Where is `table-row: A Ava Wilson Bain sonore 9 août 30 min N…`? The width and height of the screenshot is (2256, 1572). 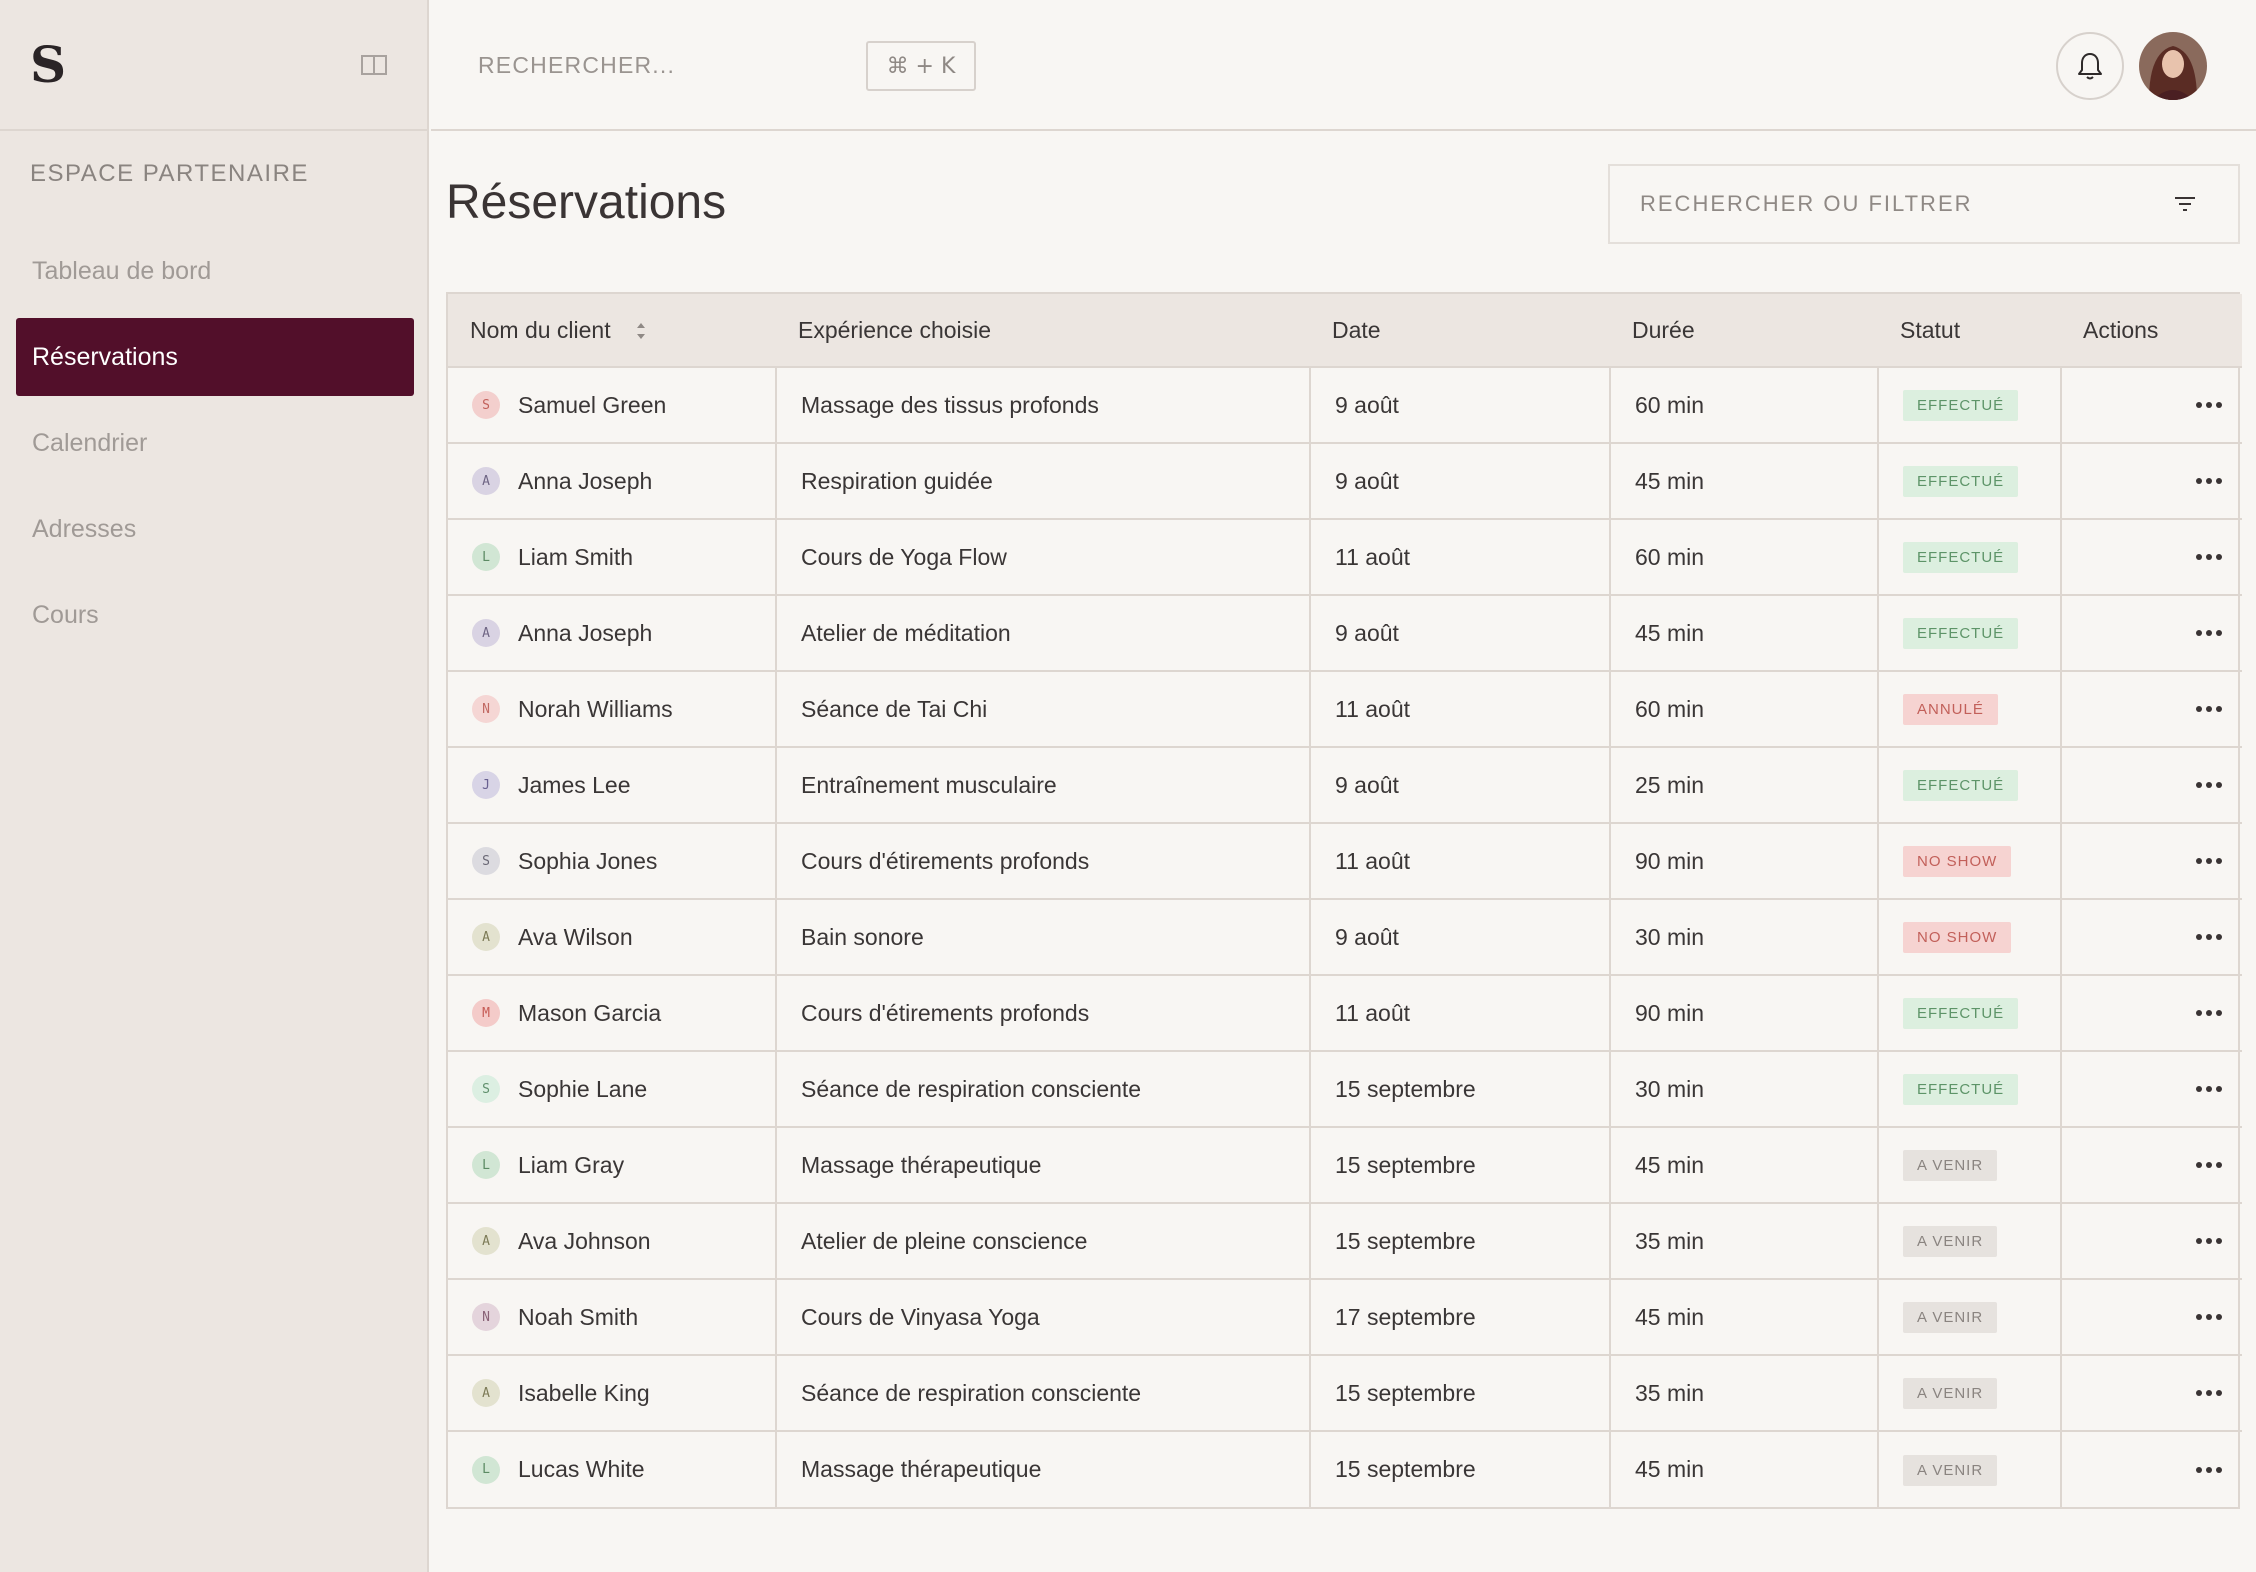
table-row: A Ava Wilson Bain sonore 9 août 30 min N… is located at coordinates (1345, 937).